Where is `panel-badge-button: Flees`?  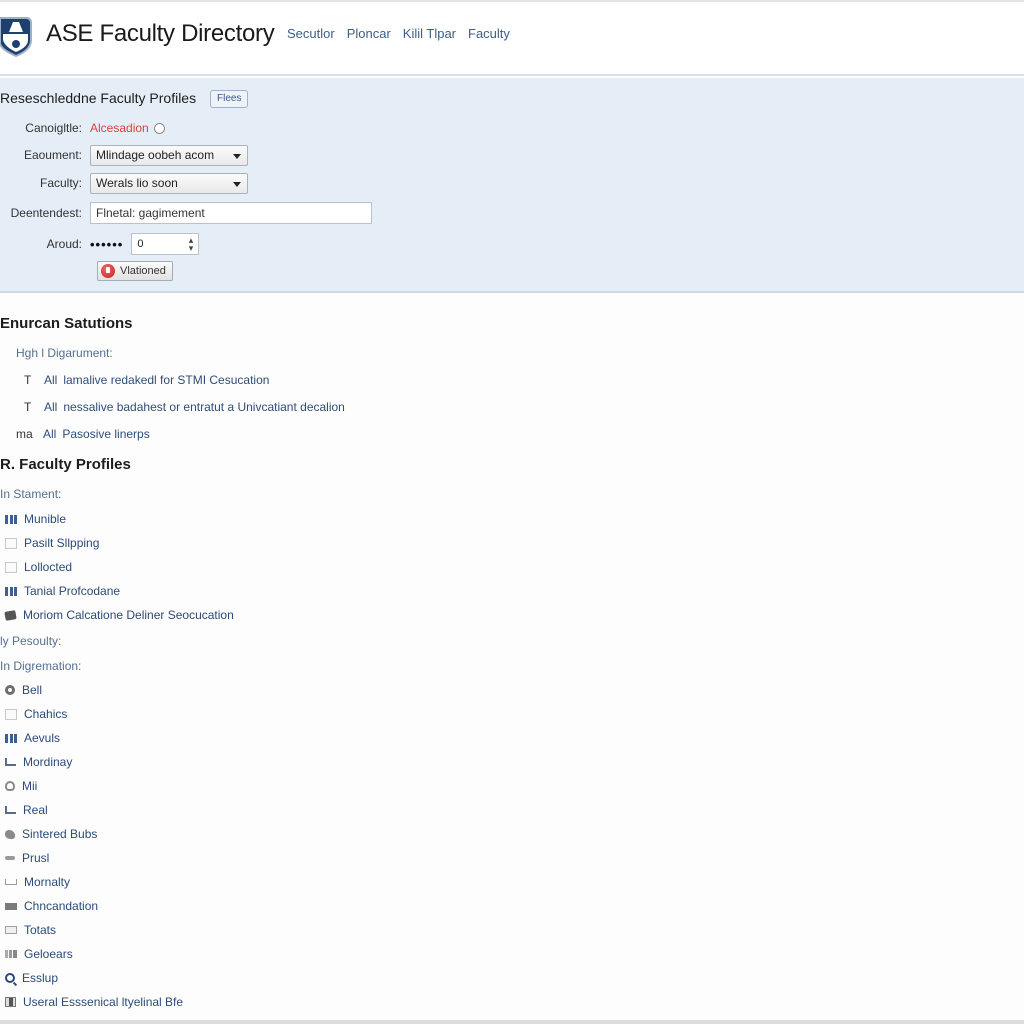 panel-badge-button: Flees is located at coordinates (229, 99).